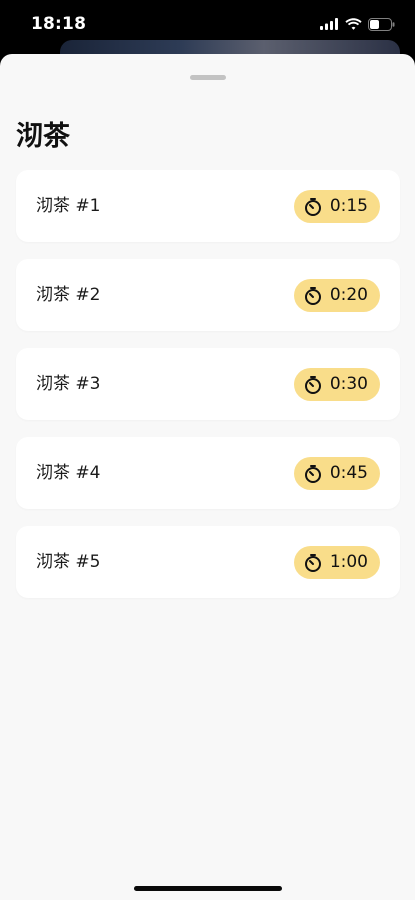 The image size is (415, 900). Describe the element at coordinates (68, 384) in the screenshot. I see `list-item-label: 沏茶 #3` at that location.